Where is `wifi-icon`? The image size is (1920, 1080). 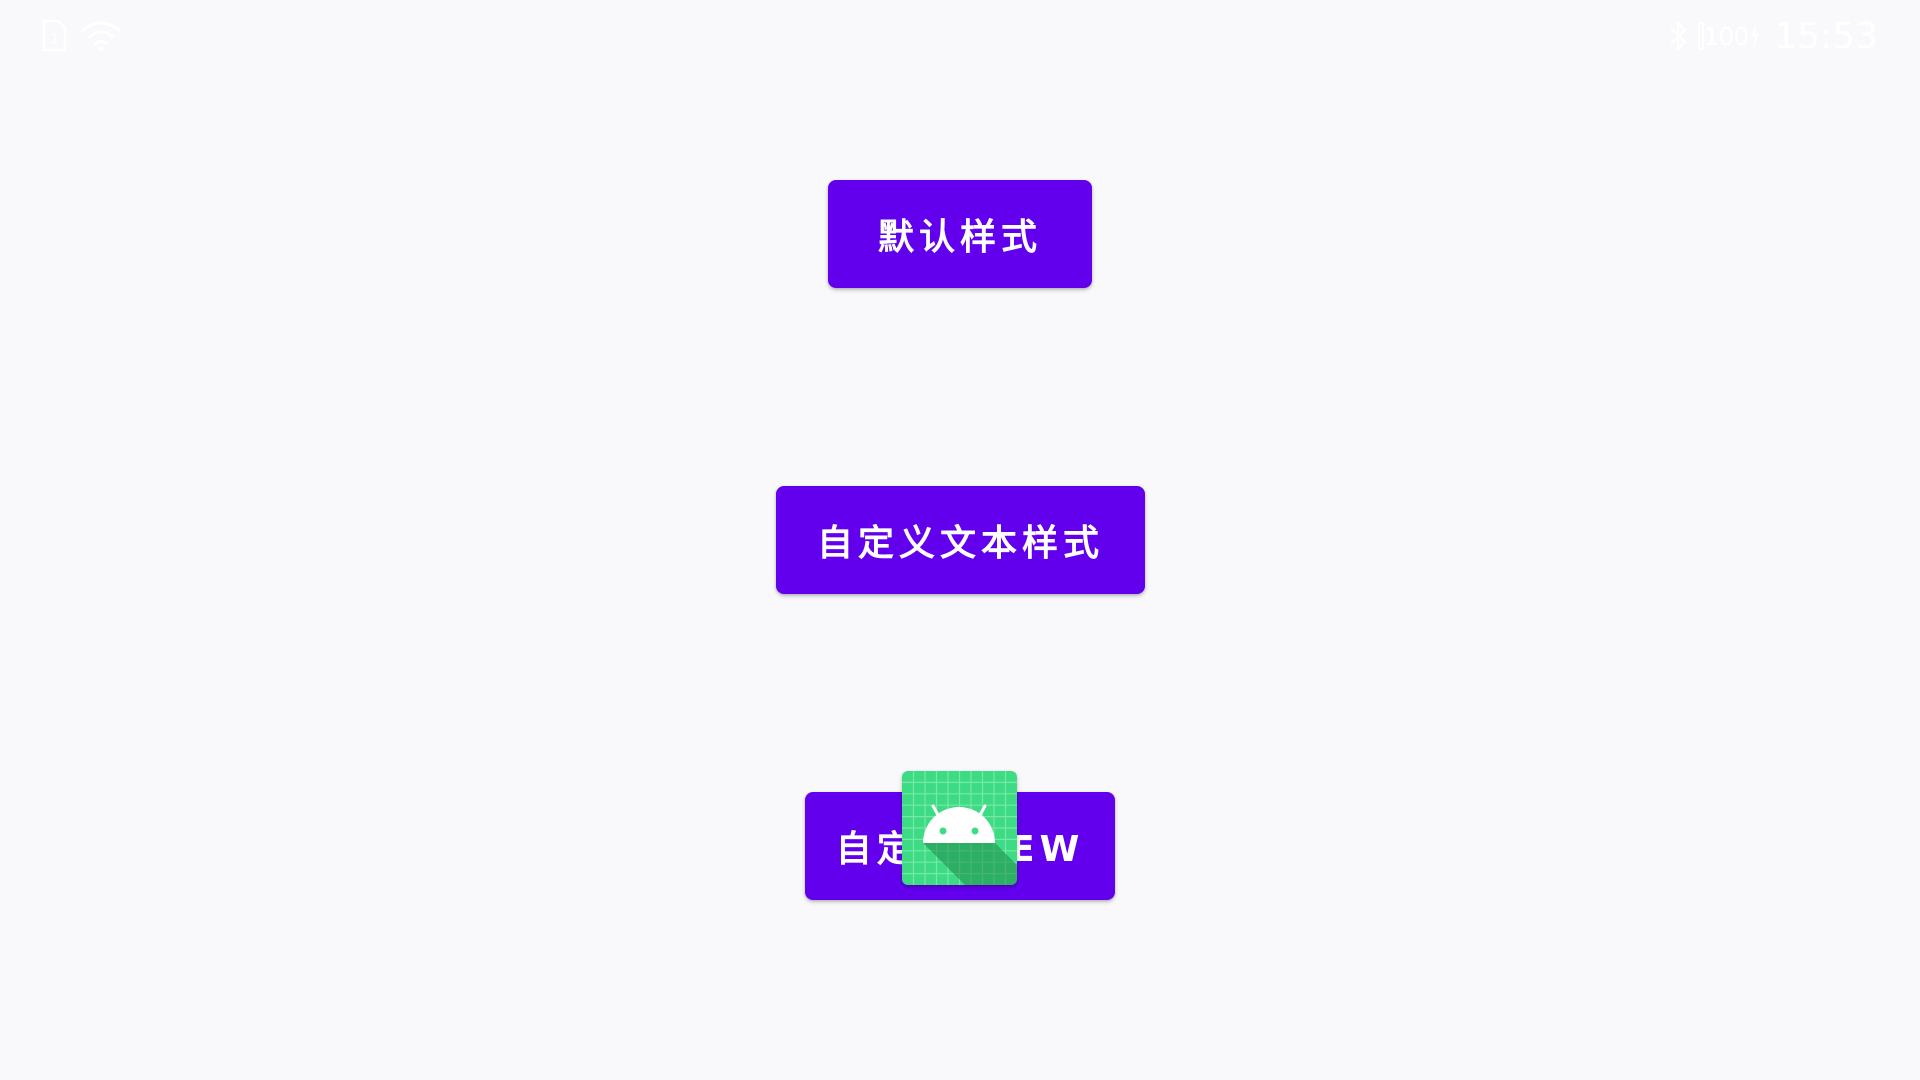
wifi-icon is located at coordinates (101, 36).